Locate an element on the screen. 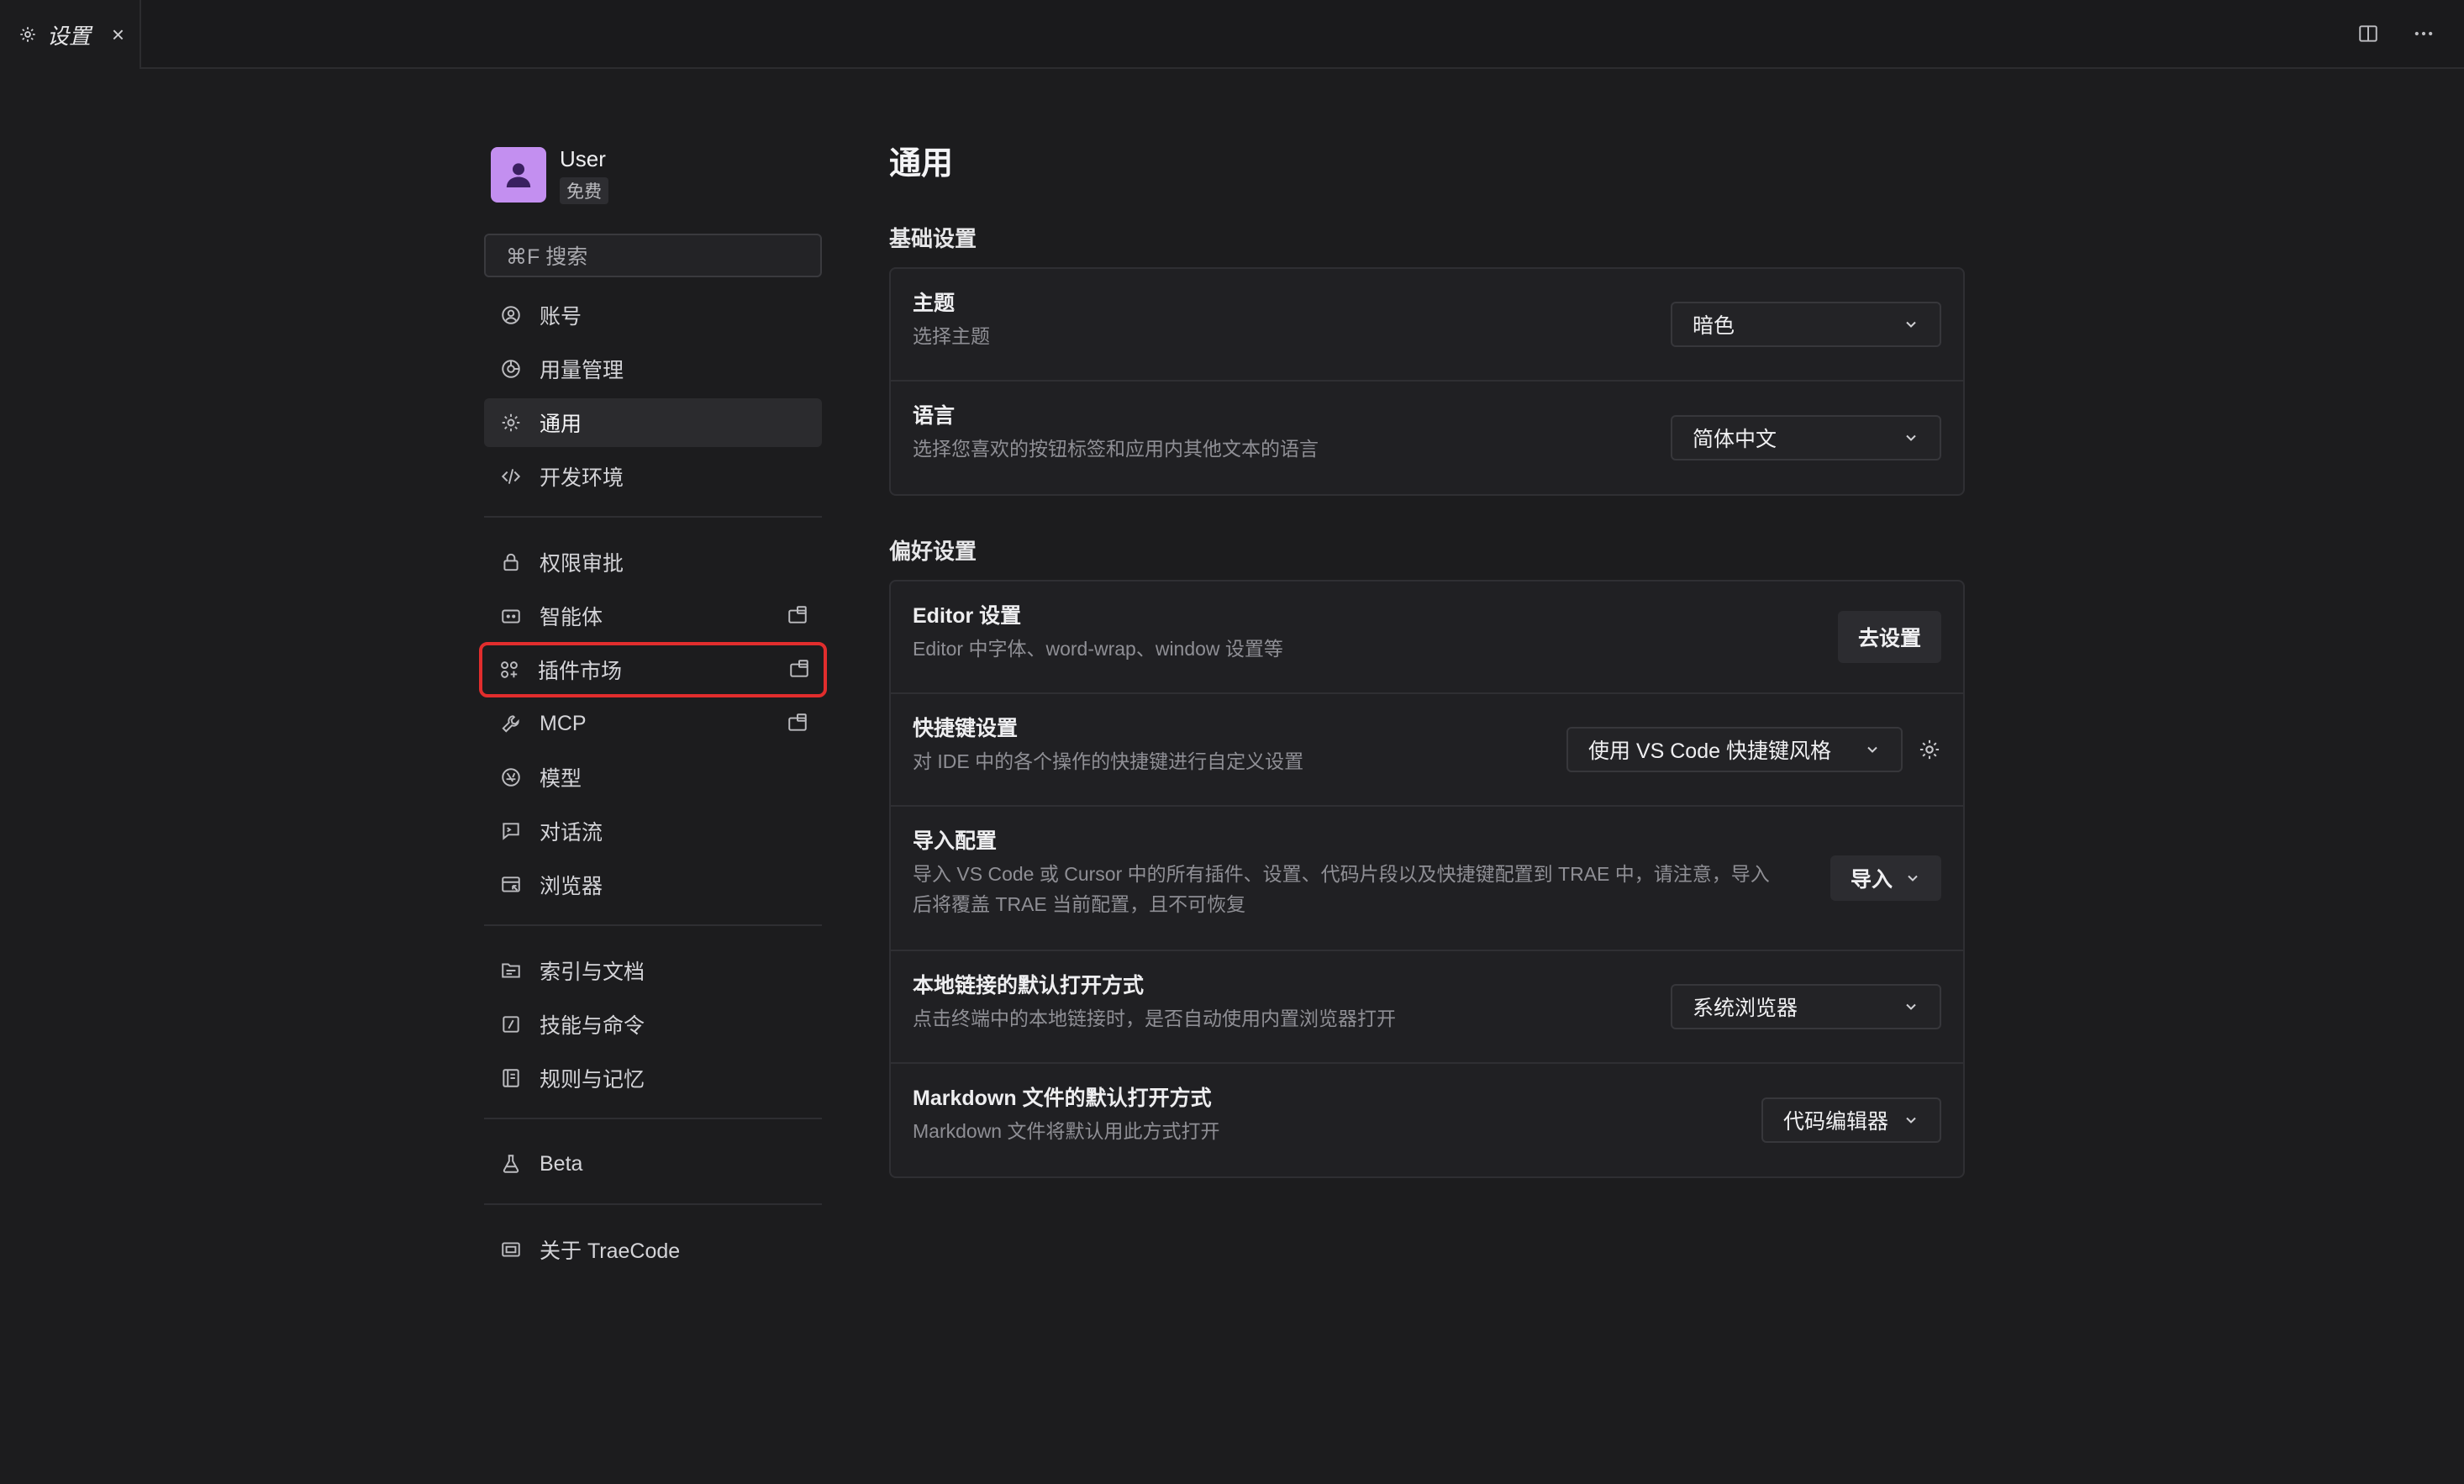 This screenshot has height=1484, width=2464. sidebar-item-label: 权限审批 is located at coordinates (582, 564).